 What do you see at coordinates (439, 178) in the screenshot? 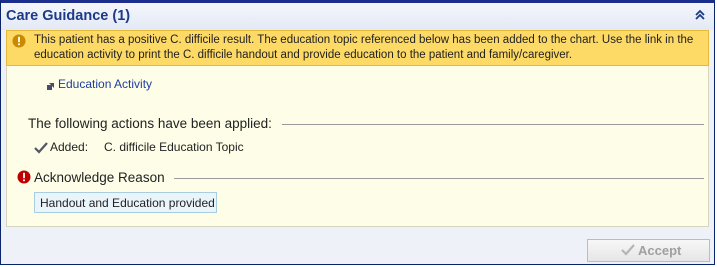
I see `acknowledge-divider` at bounding box center [439, 178].